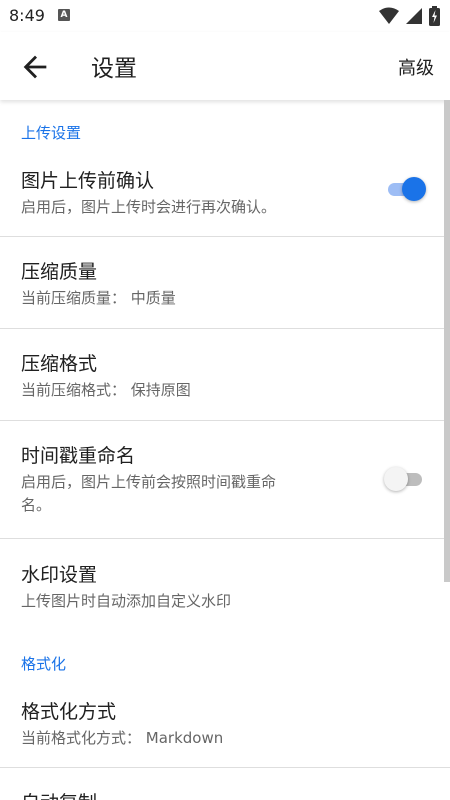 Image resolution: width=450 pixels, height=800 pixels. What do you see at coordinates (225, 66) in the screenshot?
I see `app-bar: 设置 高级` at bounding box center [225, 66].